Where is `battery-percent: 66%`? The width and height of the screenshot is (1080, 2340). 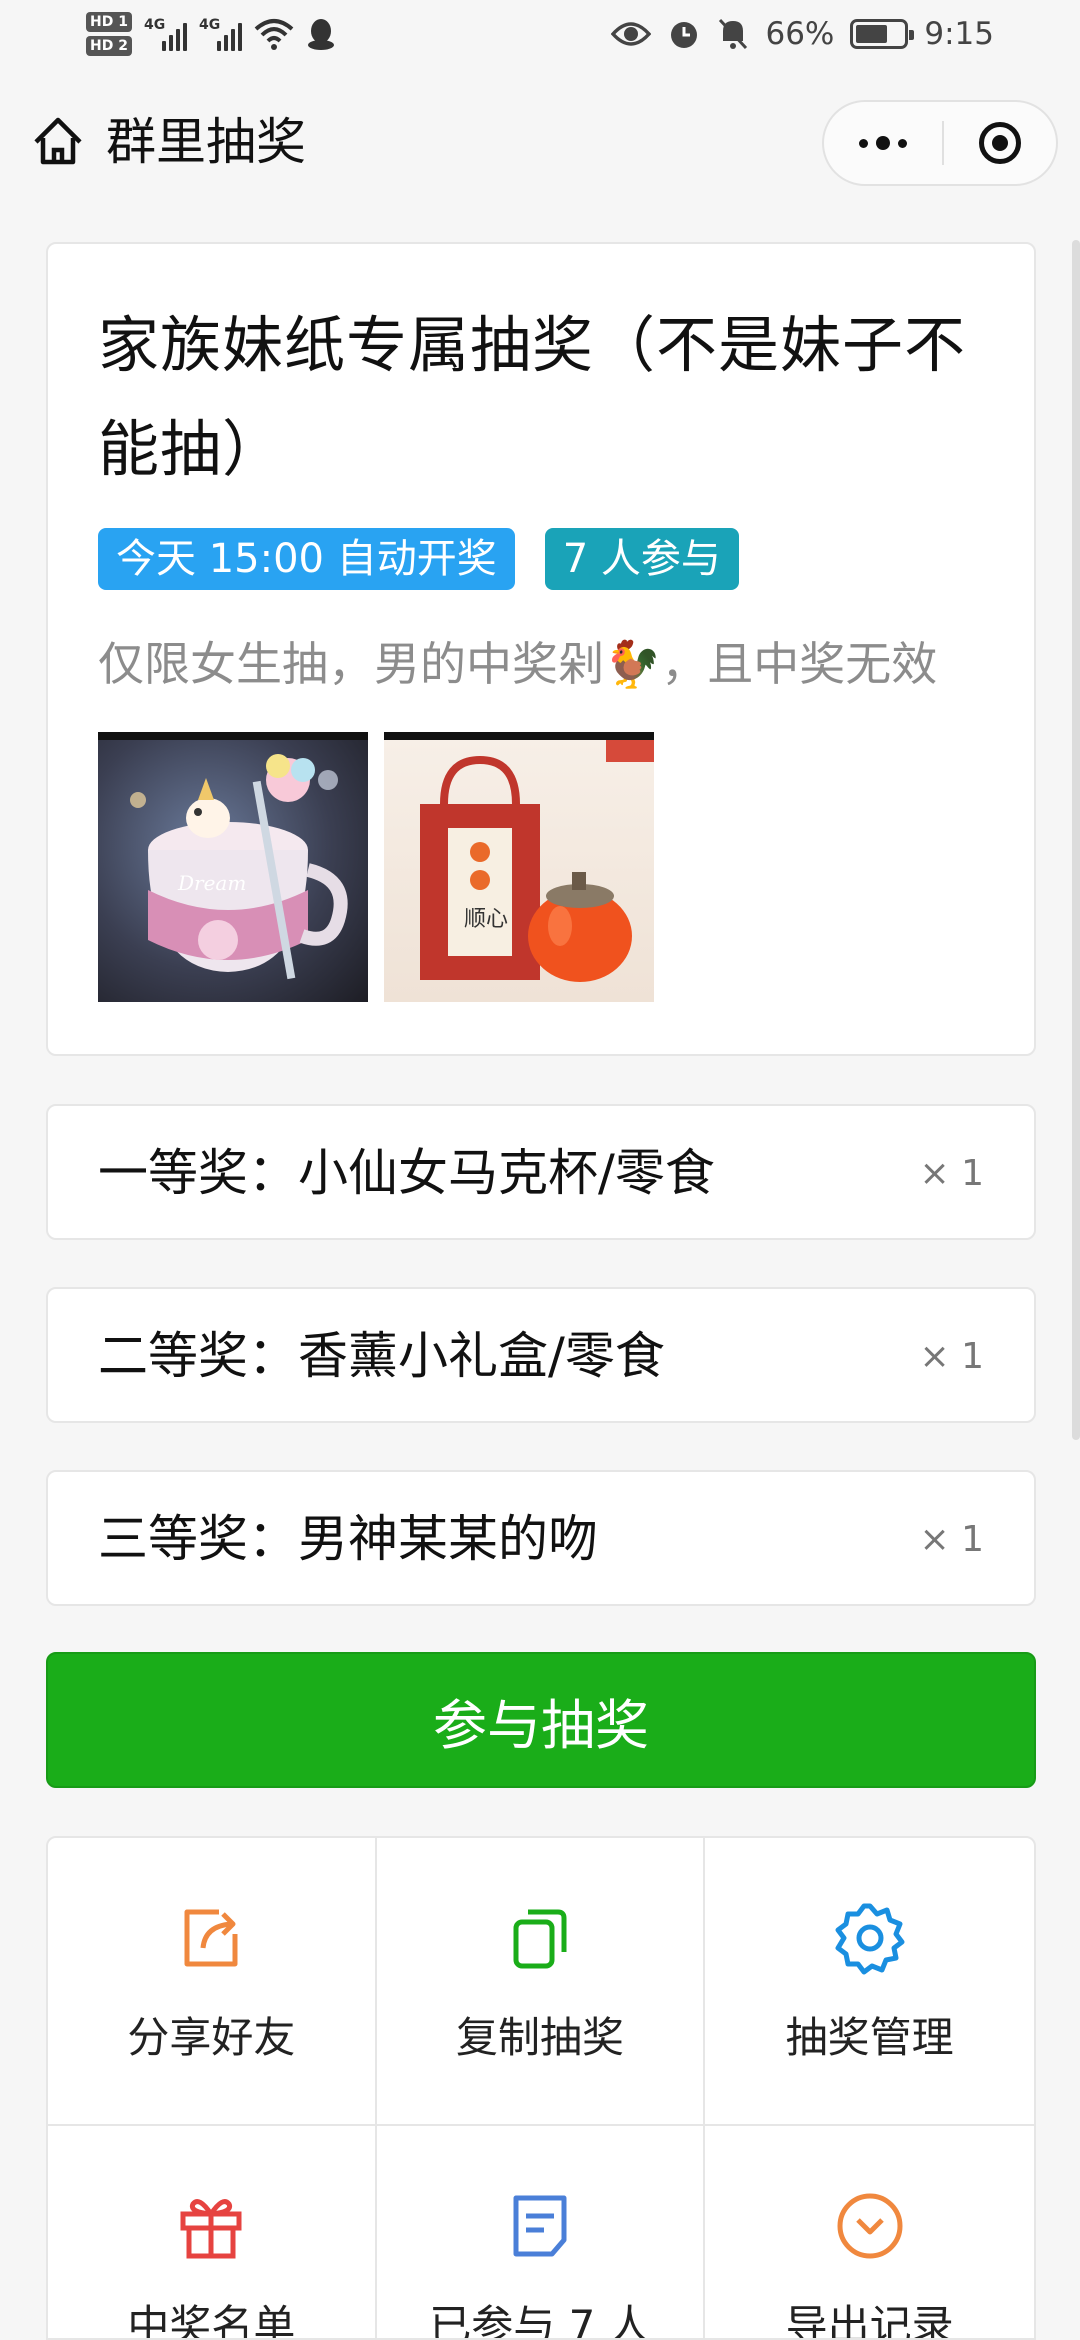 battery-percent: 66% is located at coordinates (800, 34).